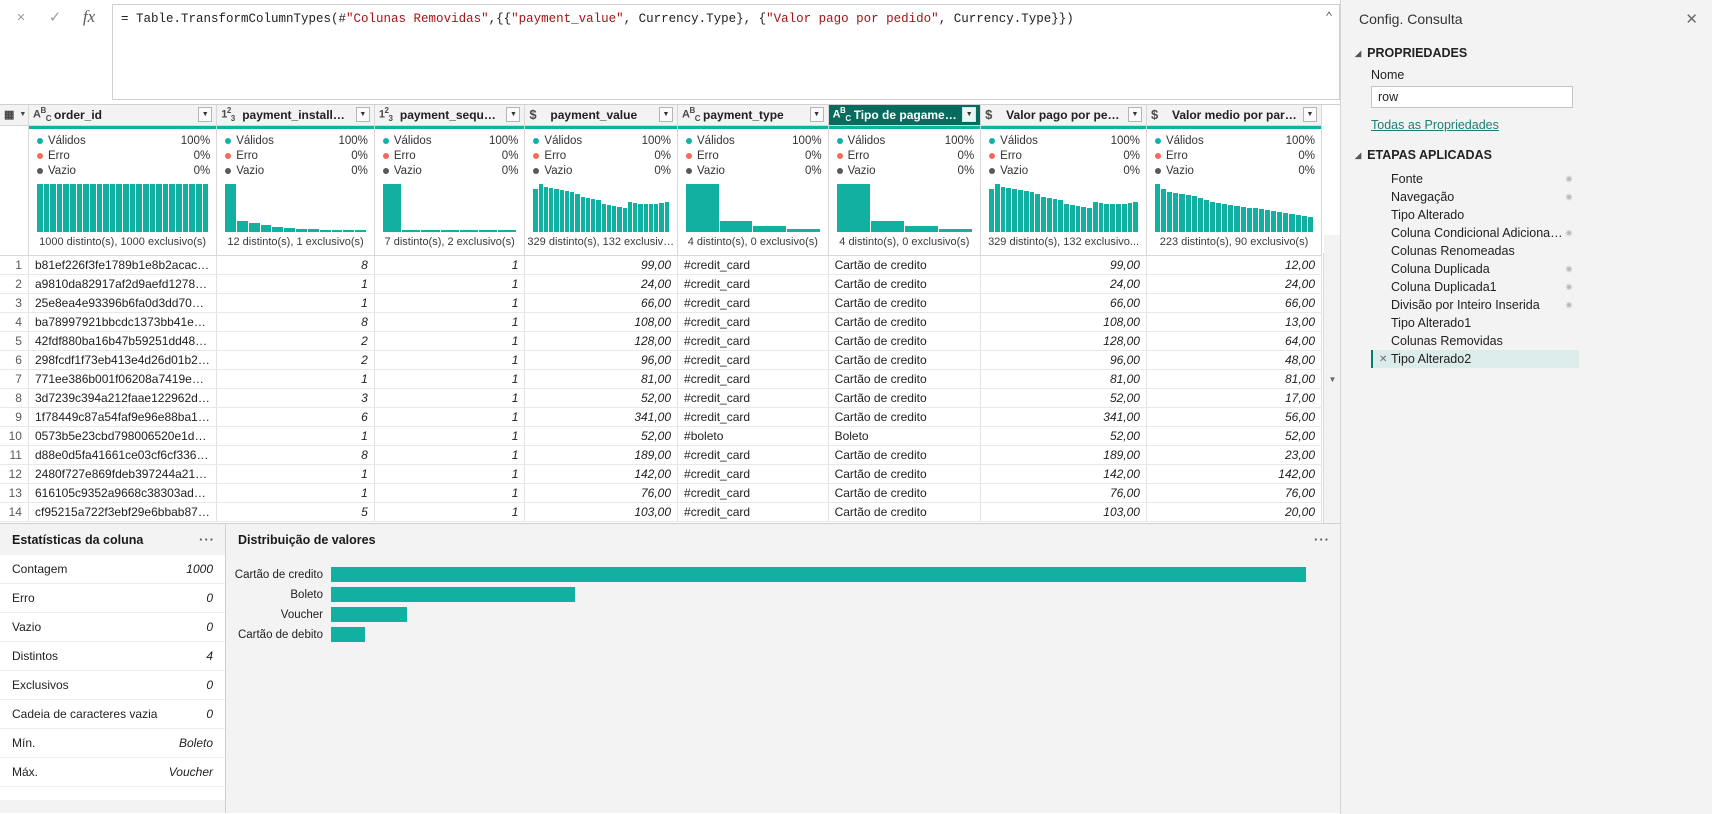 The height and width of the screenshot is (814, 1712). Describe the element at coordinates (123, 360) in the screenshot. I see `cell-order_id: 298fcdf1f73eb413e4d26d01b25bc1cd` at that location.